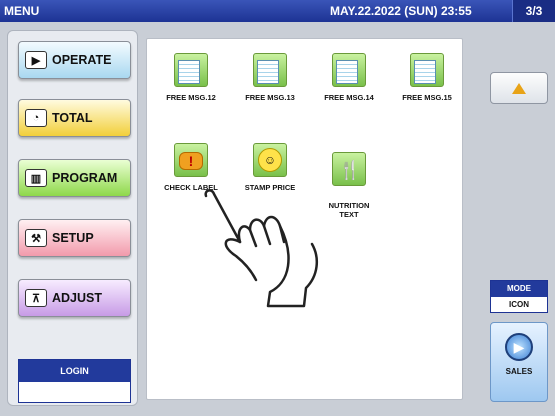  I want to click on book-icon: ▥, so click(36, 178).